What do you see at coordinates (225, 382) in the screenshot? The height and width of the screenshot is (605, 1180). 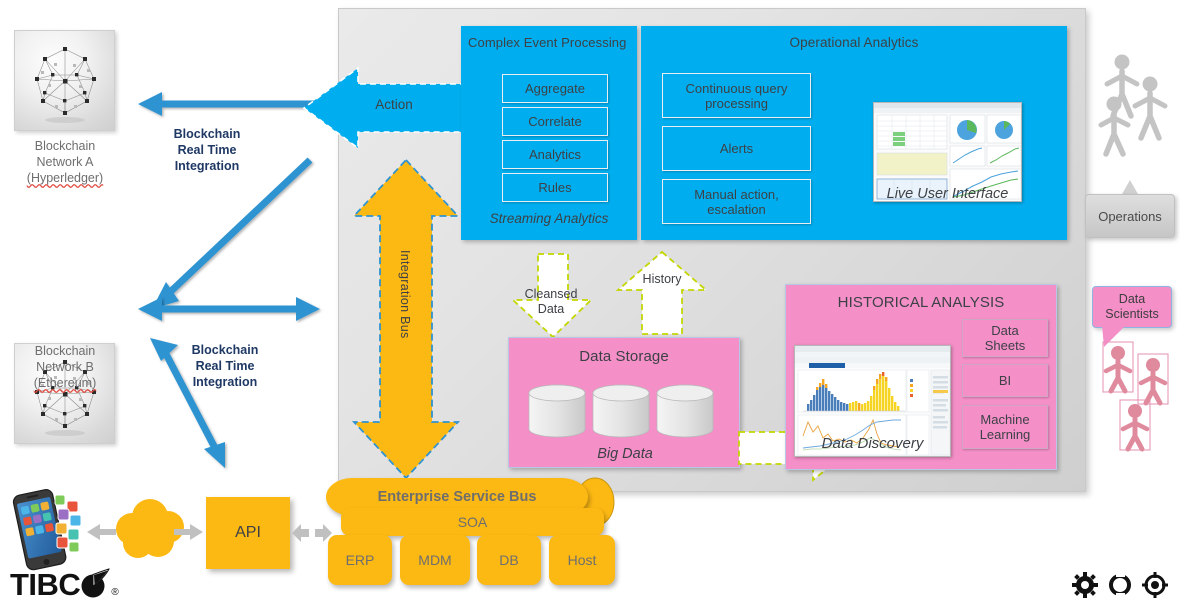 I see `label-bottom-line3: Integration` at bounding box center [225, 382].